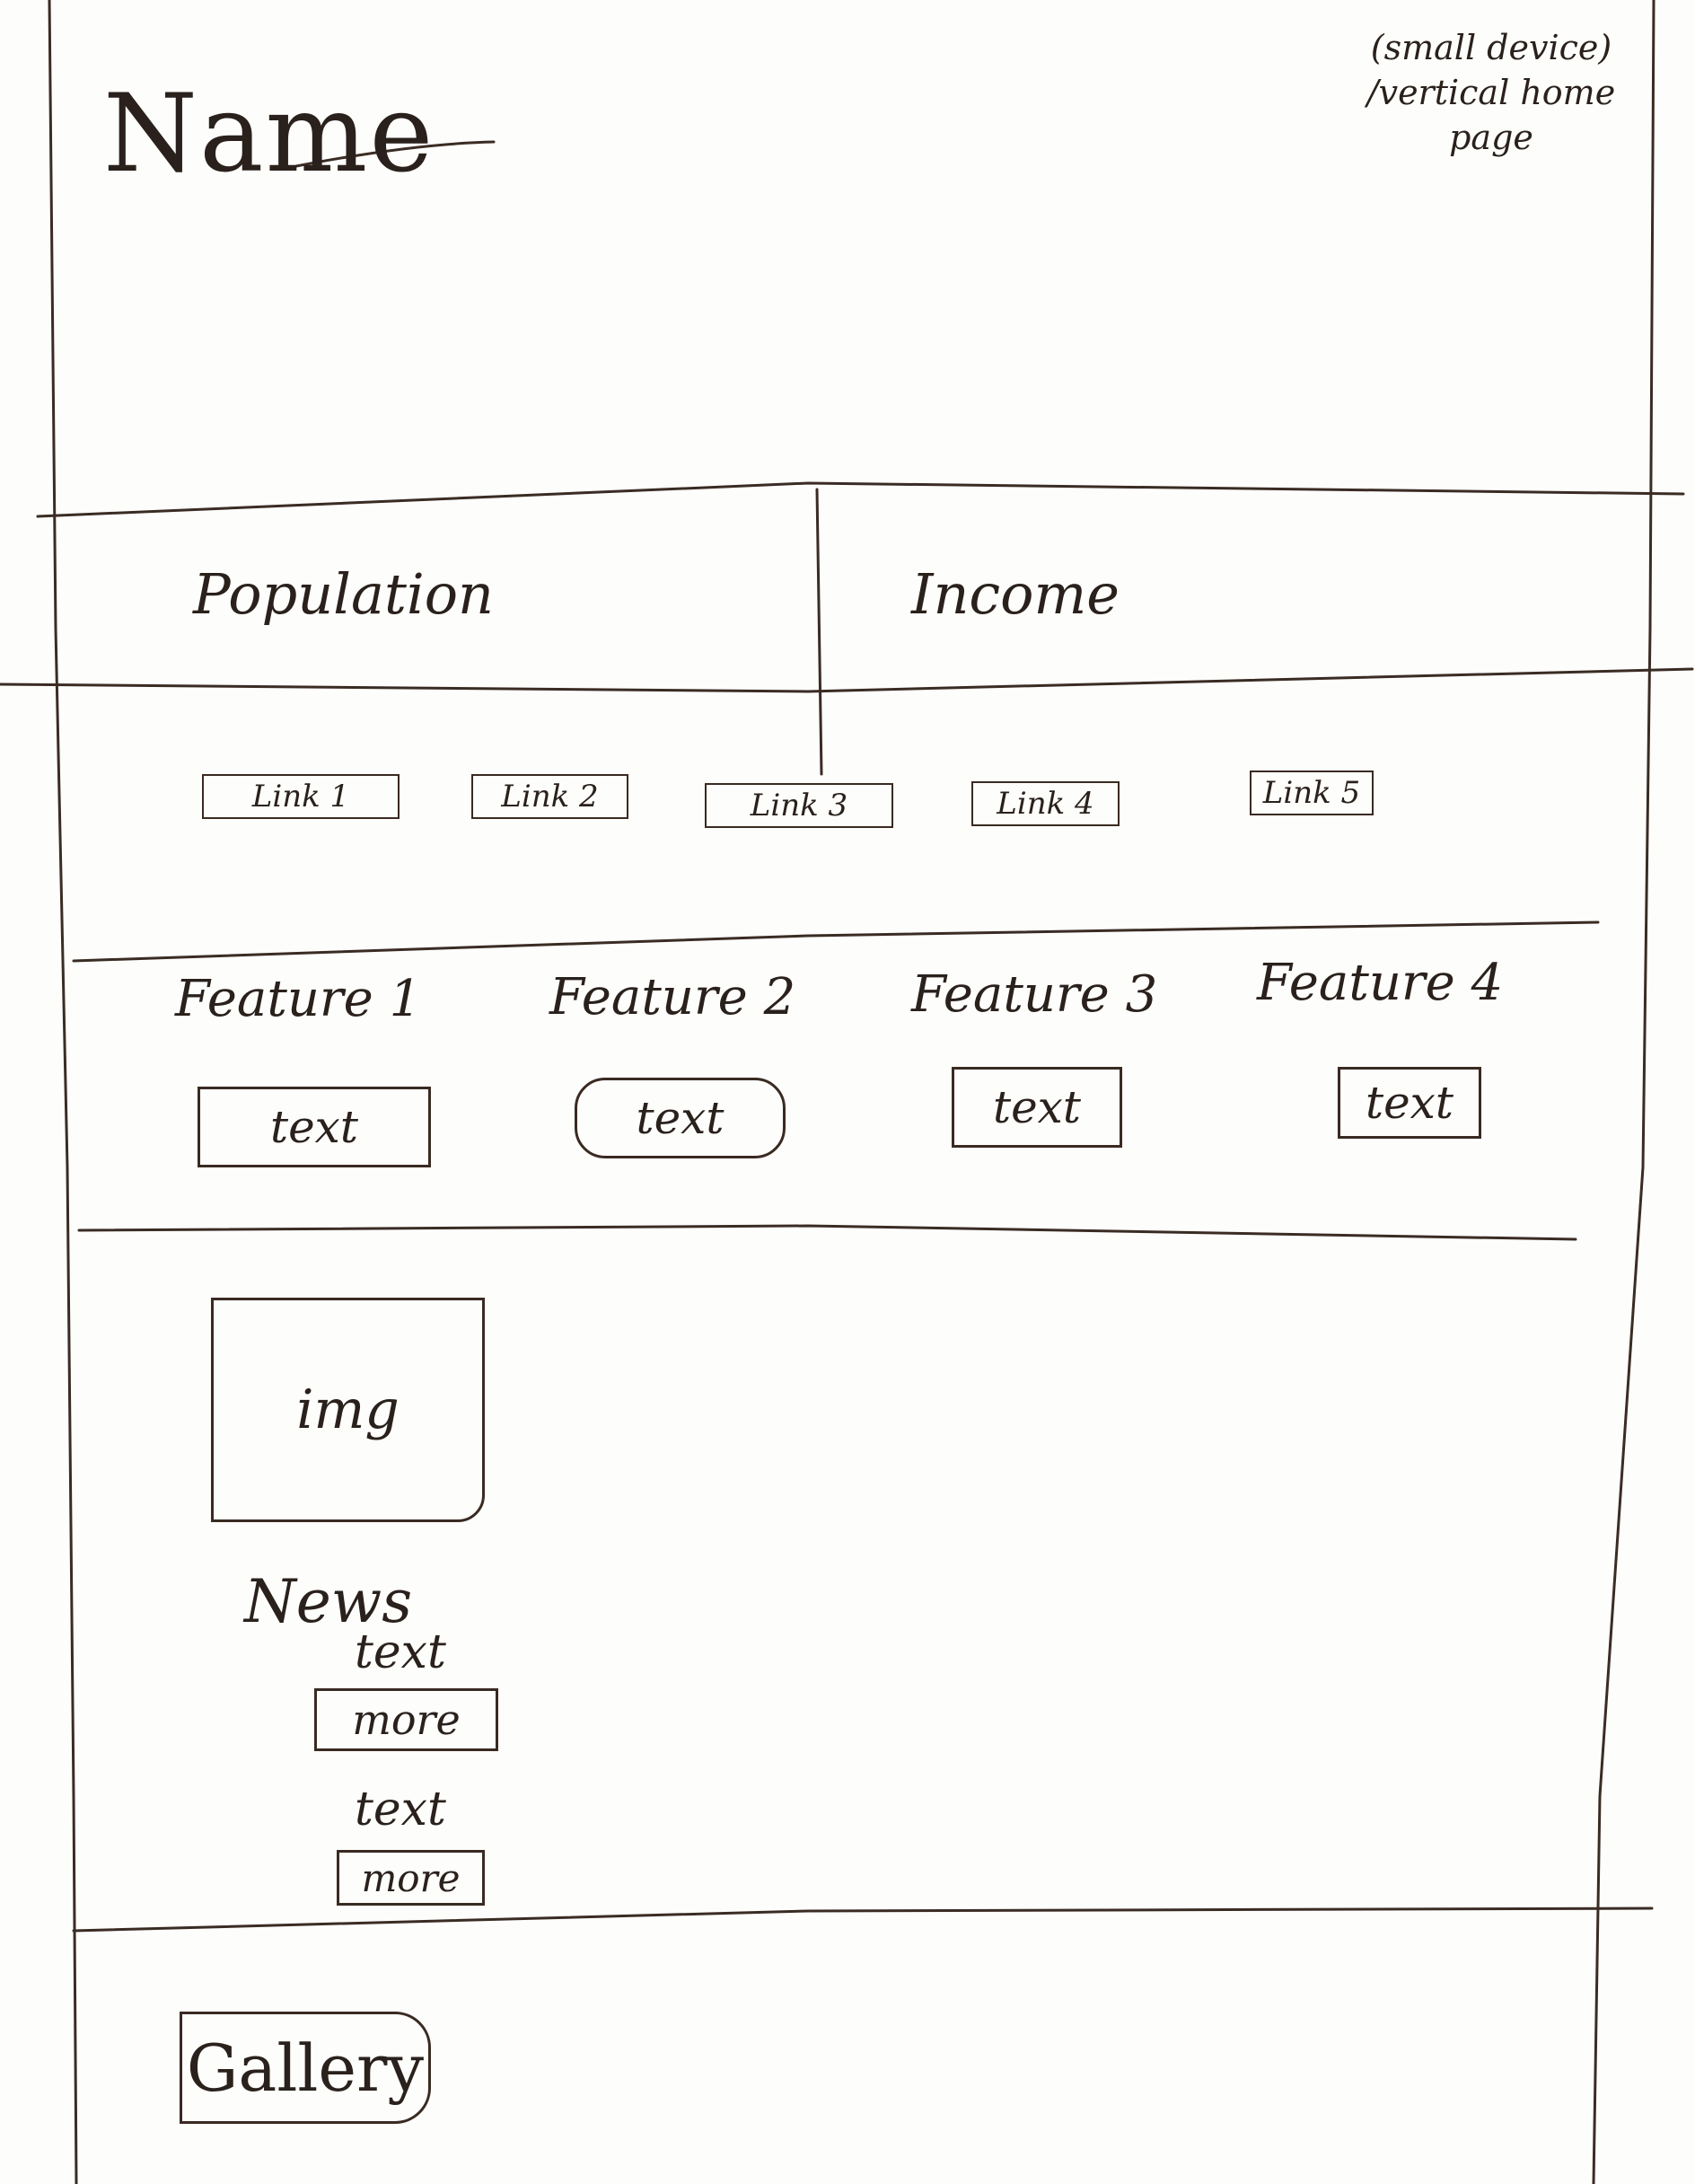  Describe the element at coordinates (314, 1127) in the screenshot. I see `feature-1-text: text` at that location.